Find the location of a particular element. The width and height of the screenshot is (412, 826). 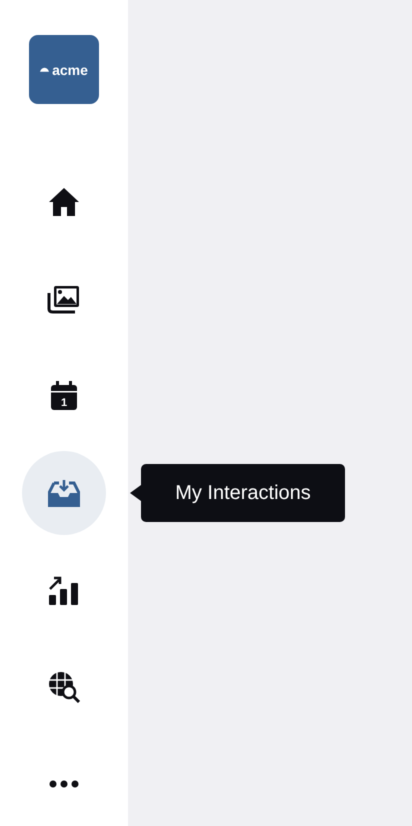

more-icon is located at coordinates (64, 784).